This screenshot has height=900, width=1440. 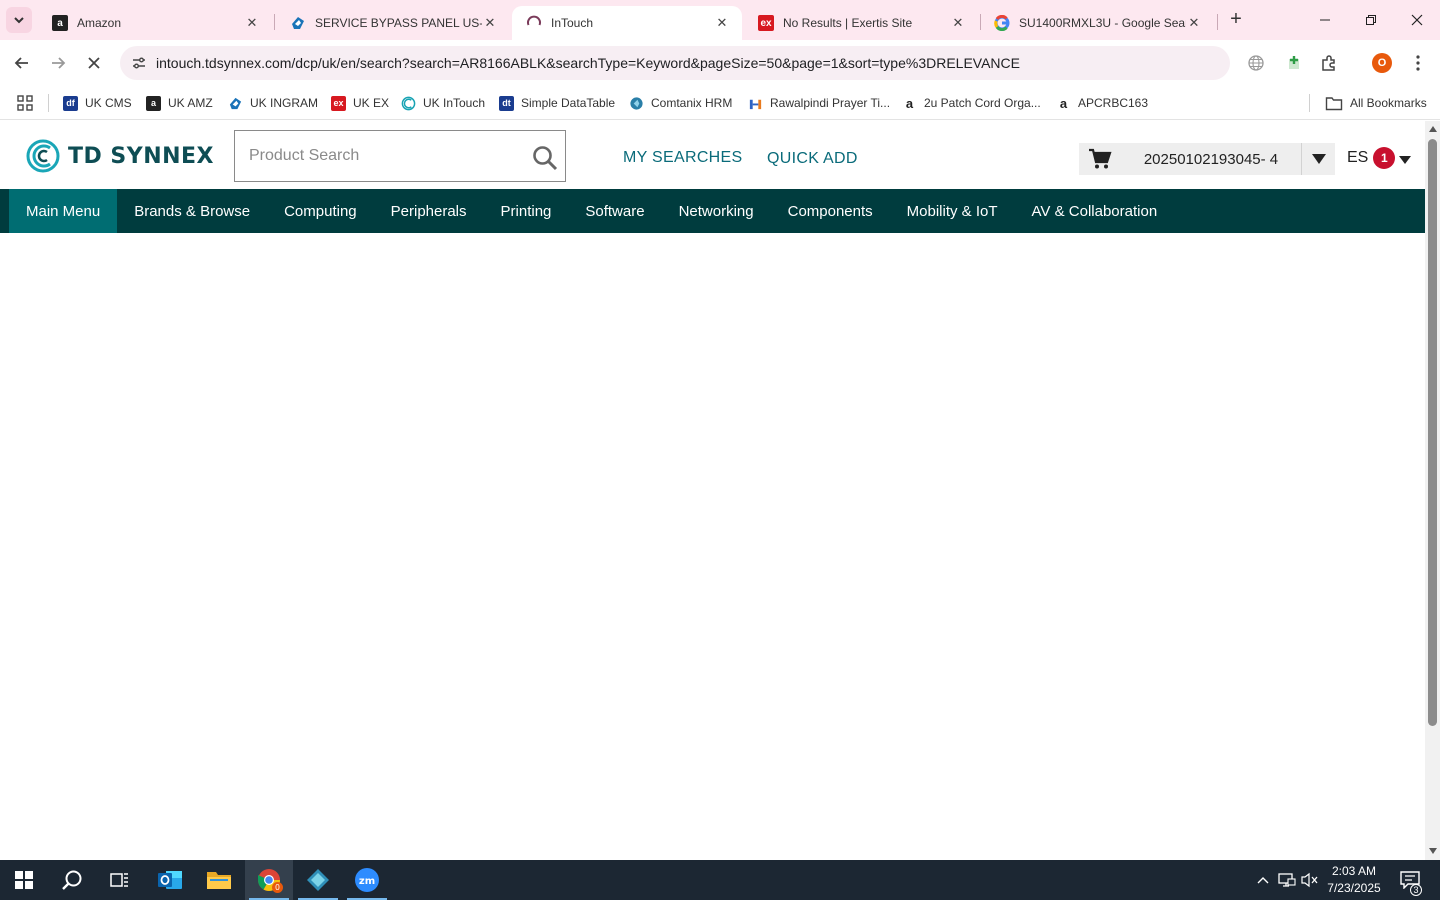 What do you see at coordinates (179, 103) in the screenshot?
I see `bookmark-uk-amz: a UK AMZ` at bounding box center [179, 103].